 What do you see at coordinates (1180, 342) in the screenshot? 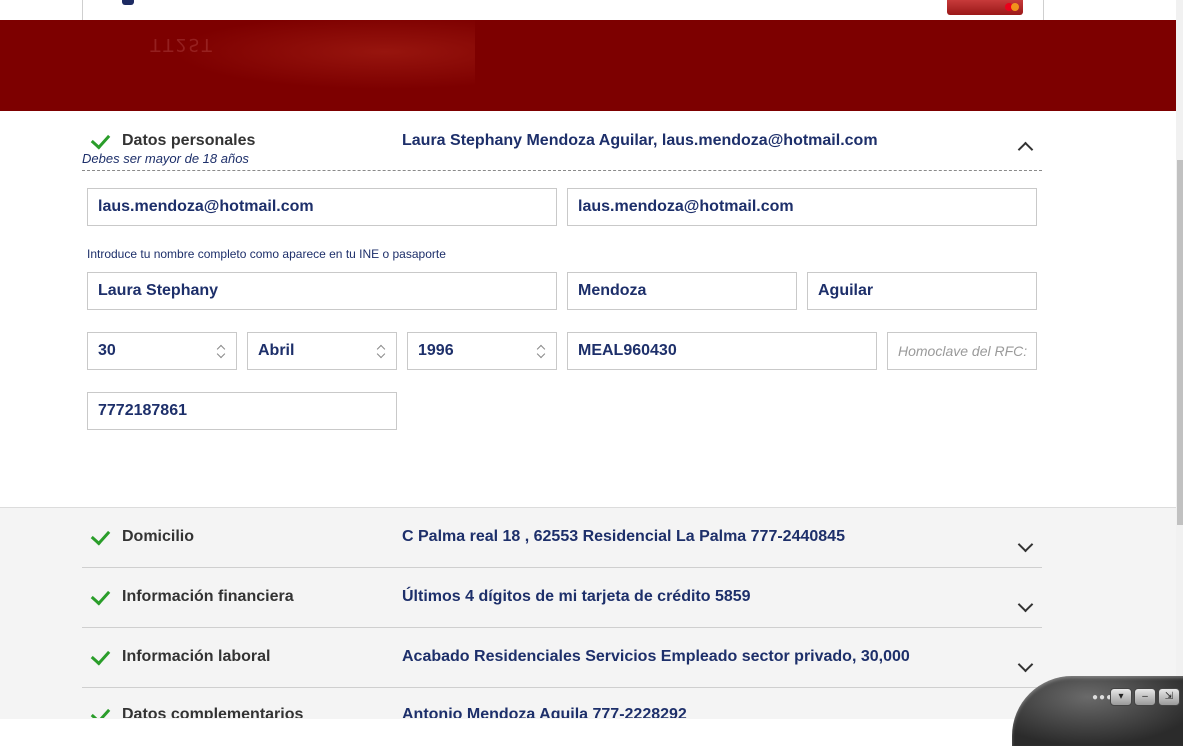
I see `scrollbar-thumb` at bounding box center [1180, 342].